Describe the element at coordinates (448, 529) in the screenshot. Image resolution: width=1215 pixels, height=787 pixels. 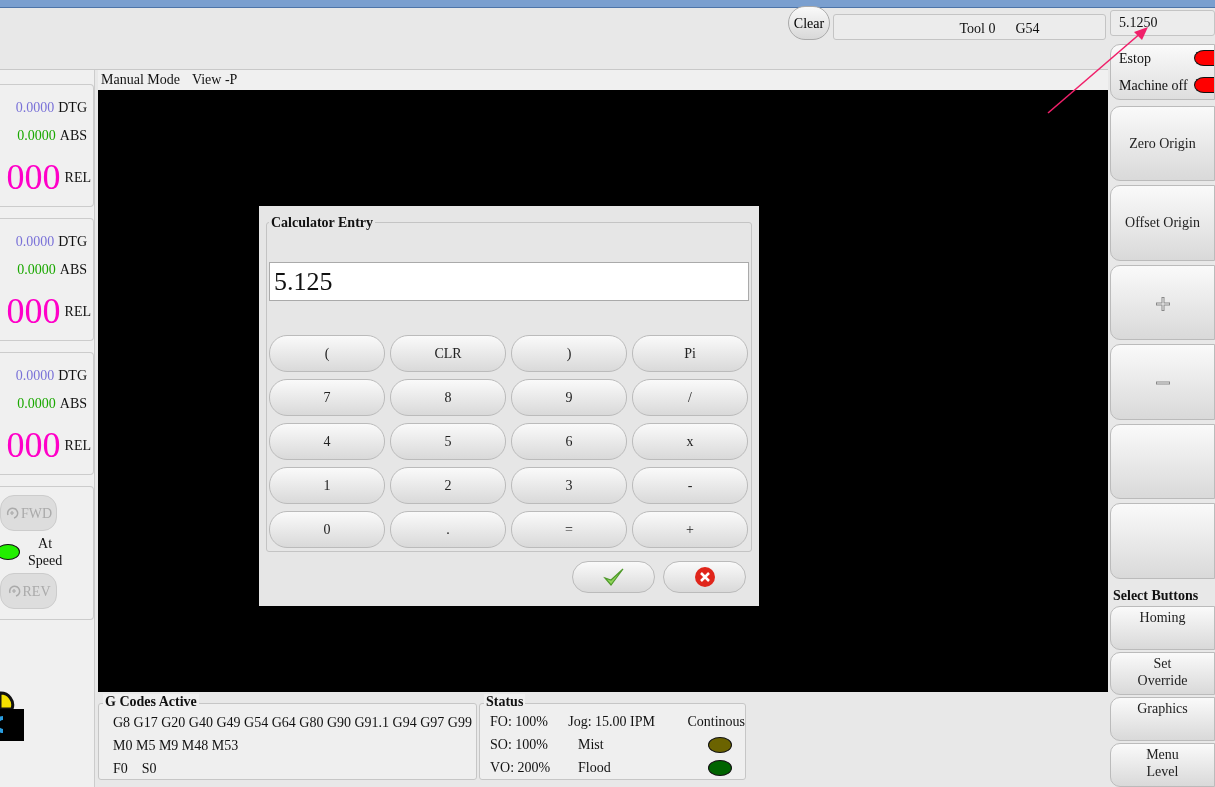
I see `calculator-key: .` at that location.